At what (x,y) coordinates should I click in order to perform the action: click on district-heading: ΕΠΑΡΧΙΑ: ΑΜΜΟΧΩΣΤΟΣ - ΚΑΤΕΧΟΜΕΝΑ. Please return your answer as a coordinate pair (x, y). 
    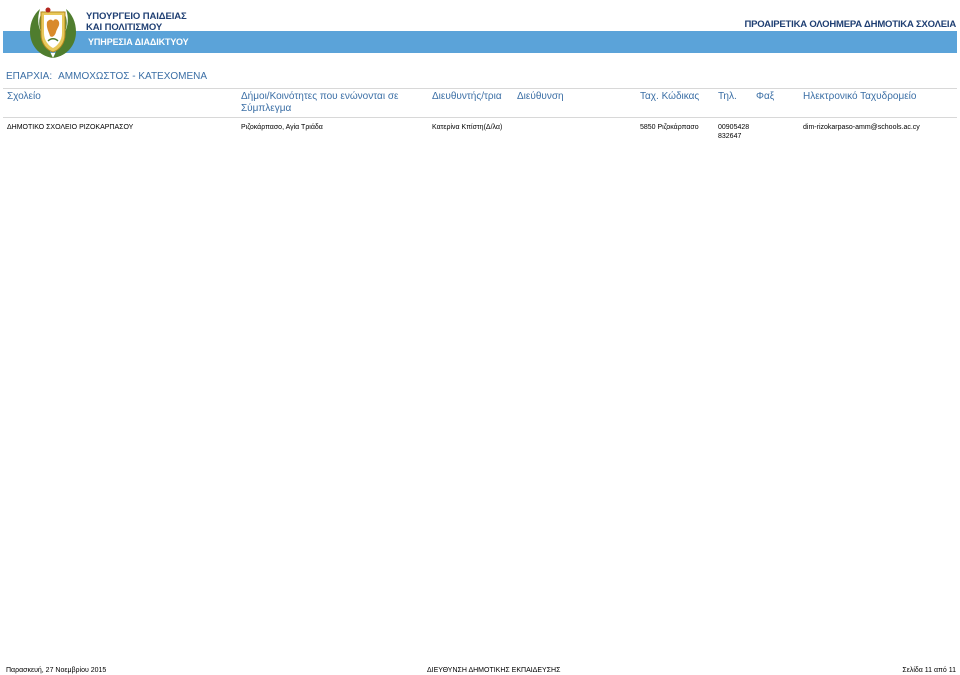
    Looking at the image, I should click on (106, 76).